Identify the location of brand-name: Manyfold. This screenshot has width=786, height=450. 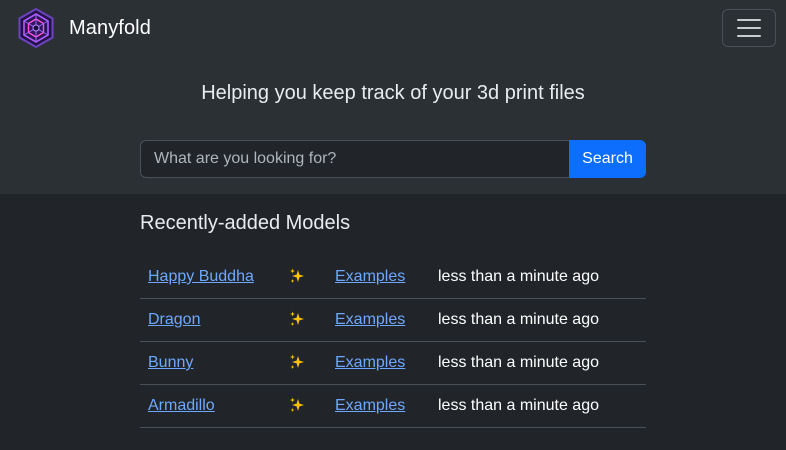
(110, 27).